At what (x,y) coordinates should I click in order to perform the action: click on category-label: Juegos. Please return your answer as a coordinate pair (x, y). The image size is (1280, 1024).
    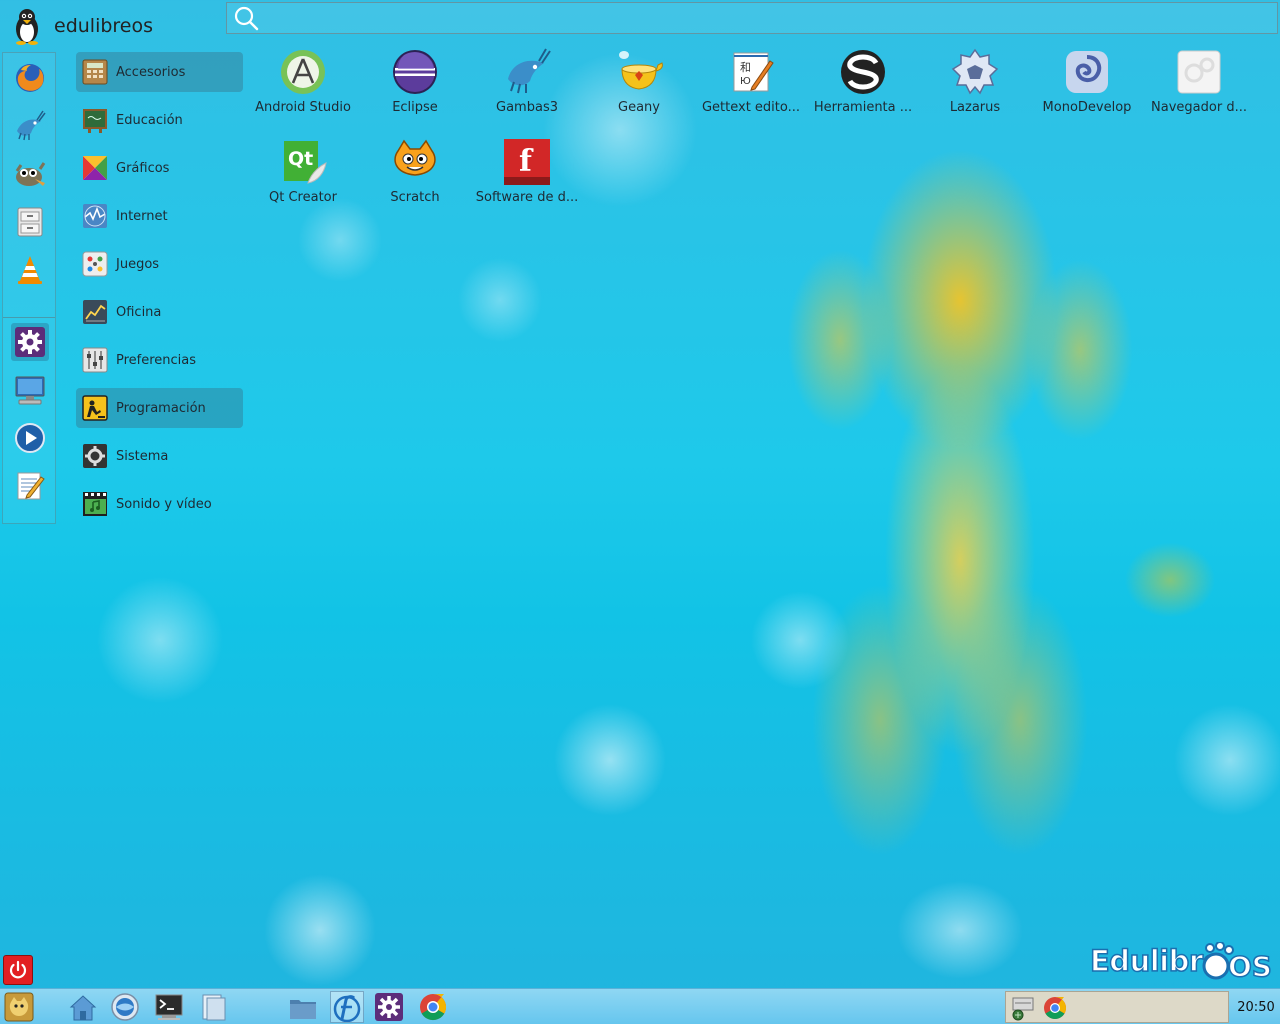
    Looking at the image, I should click on (138, 264).